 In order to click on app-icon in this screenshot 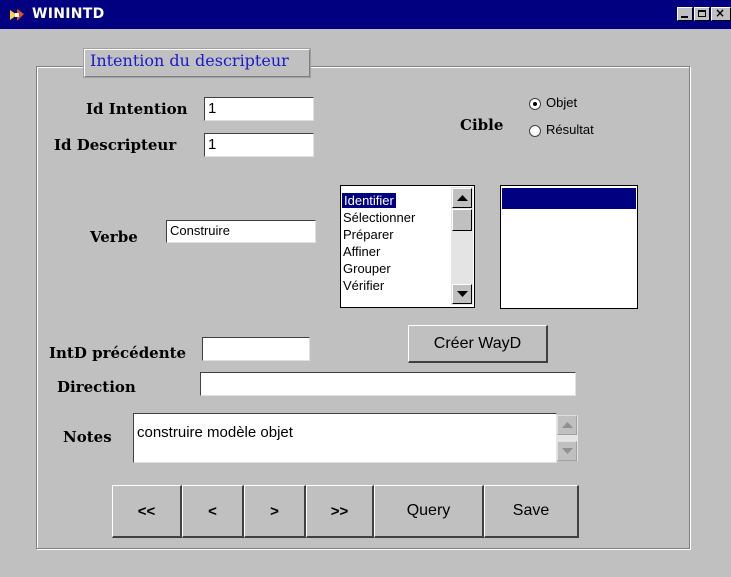, I will do `click(17, 15)`.